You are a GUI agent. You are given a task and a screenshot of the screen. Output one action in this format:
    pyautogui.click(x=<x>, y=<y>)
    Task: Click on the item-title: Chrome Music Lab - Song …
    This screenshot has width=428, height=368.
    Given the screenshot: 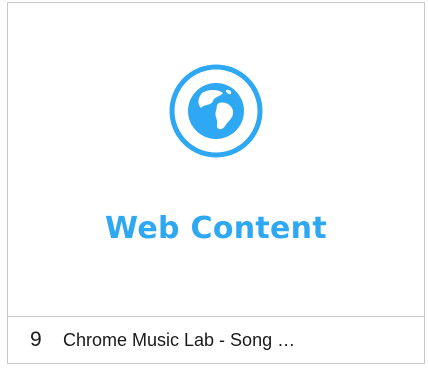 What is the action you would take?
    pyautogui.click(x=179, y=339)
    